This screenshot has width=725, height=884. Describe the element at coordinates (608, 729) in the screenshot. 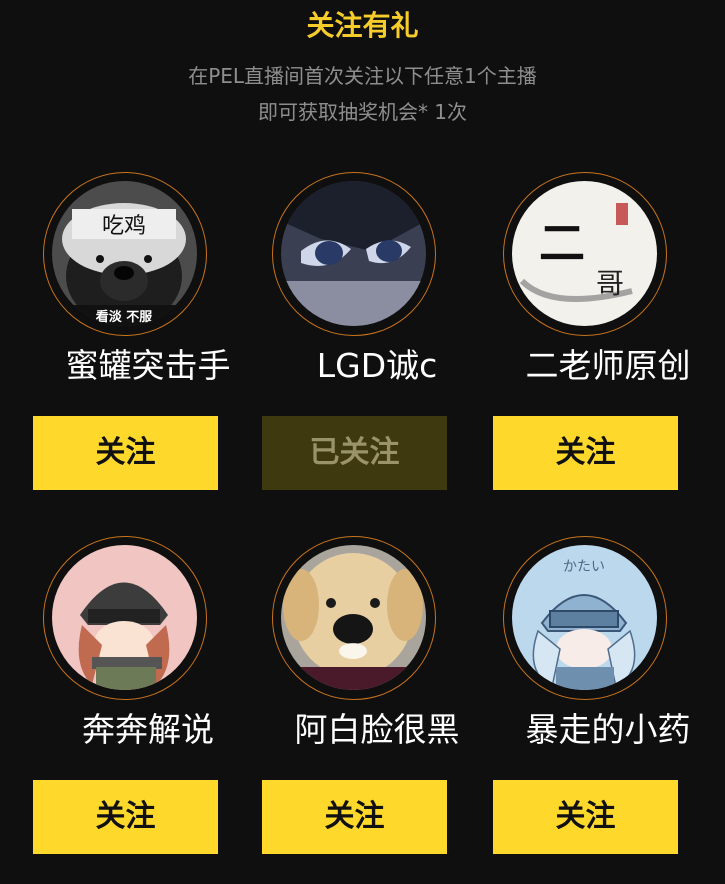

I see `streamer-name: 暴走的小药` at that location.